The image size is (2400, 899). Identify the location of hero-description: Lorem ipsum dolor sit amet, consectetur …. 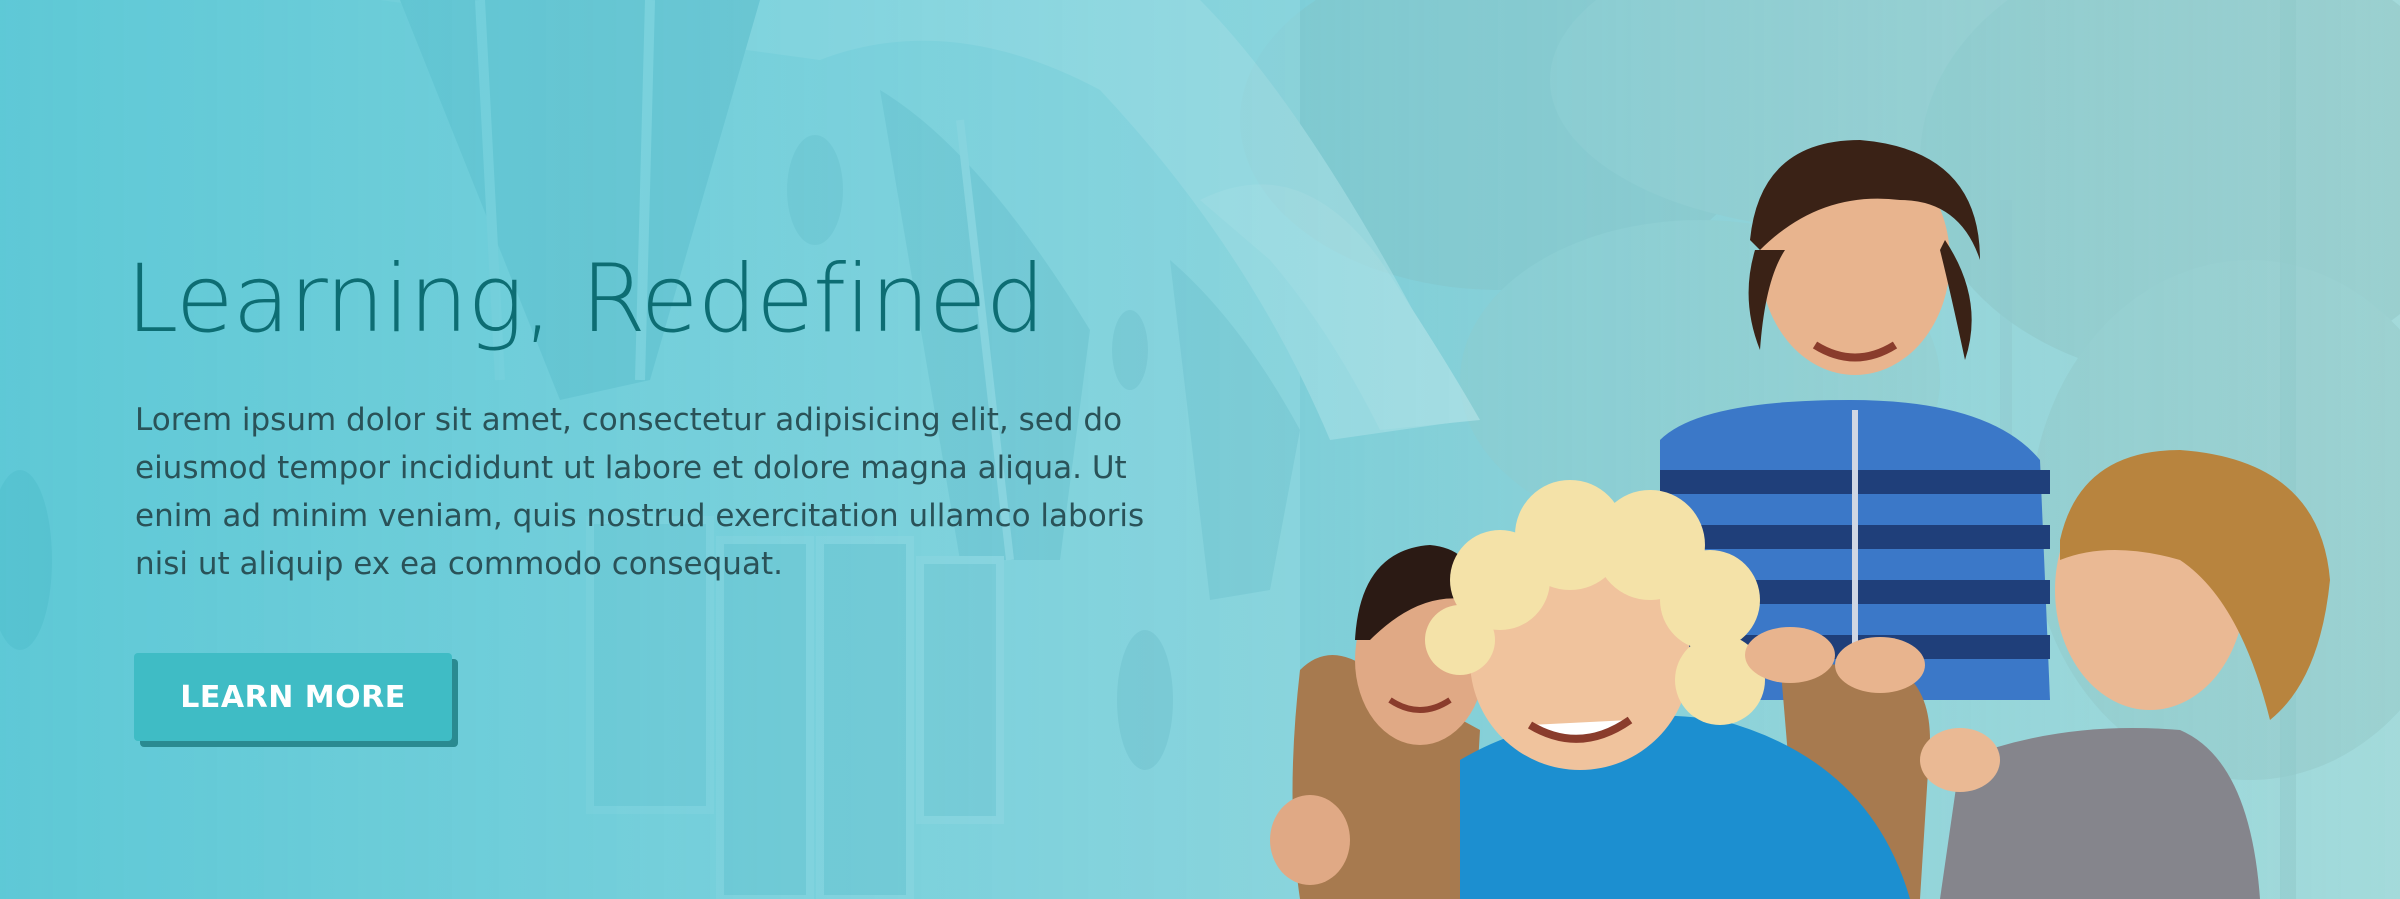
(640, 492).